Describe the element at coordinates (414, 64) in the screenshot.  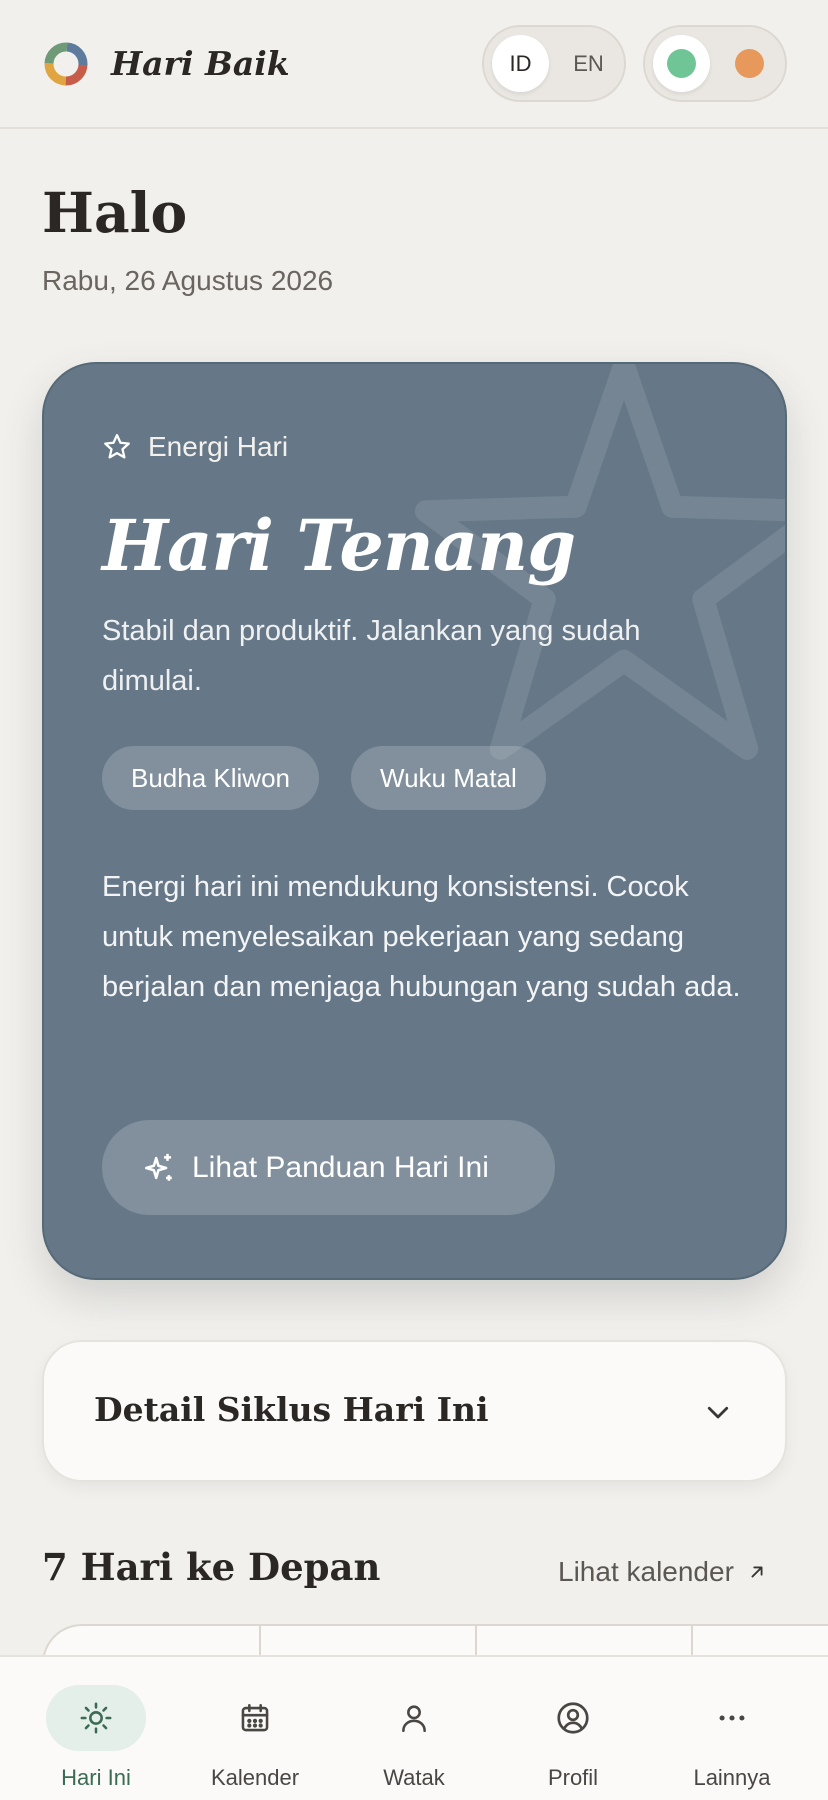
I see `app-header: Hari Baik ID EN` at that location.